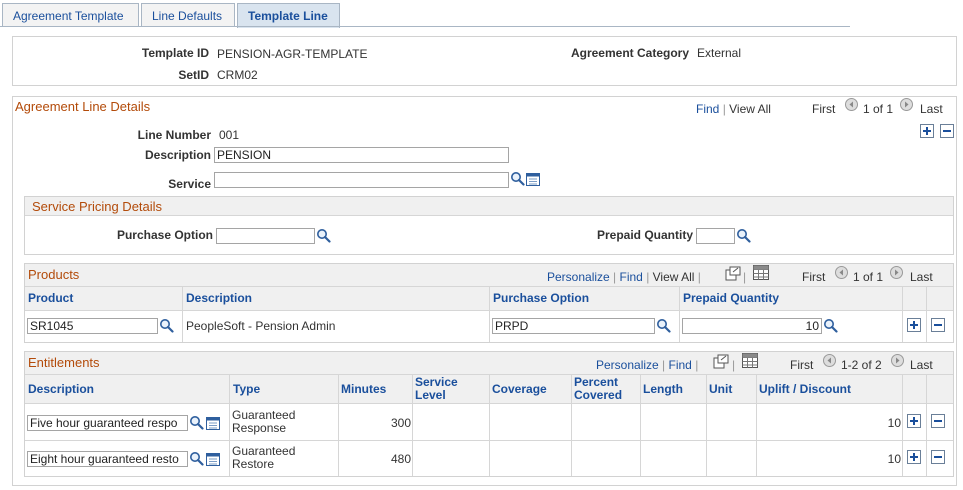  I want to click on products-range: 1 of 1, so click(868, 277).